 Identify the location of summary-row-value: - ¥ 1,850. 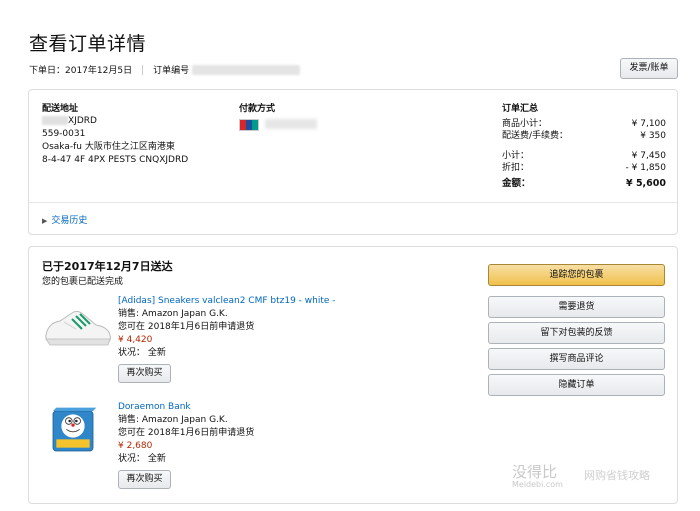
(645, 168).